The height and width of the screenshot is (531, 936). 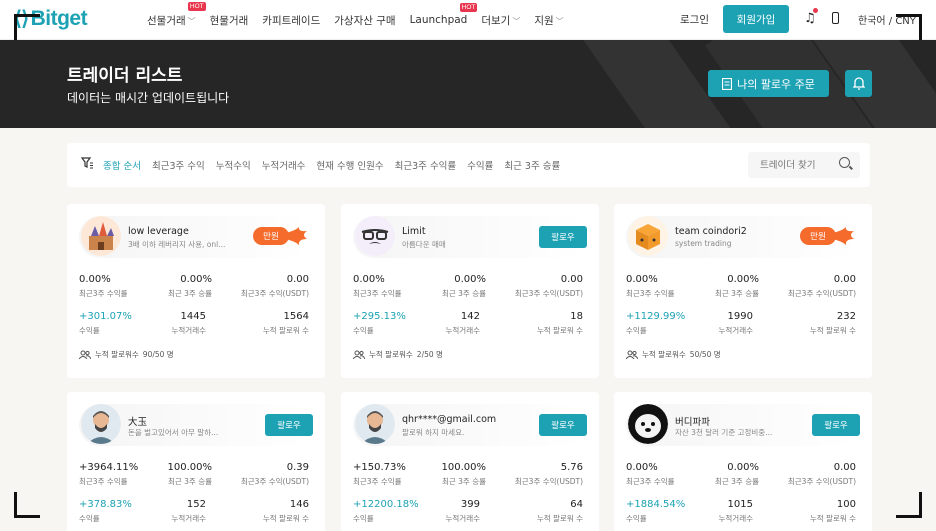 I want to click on follower-count-value: 90/50 명, so click(x=158, y=354).